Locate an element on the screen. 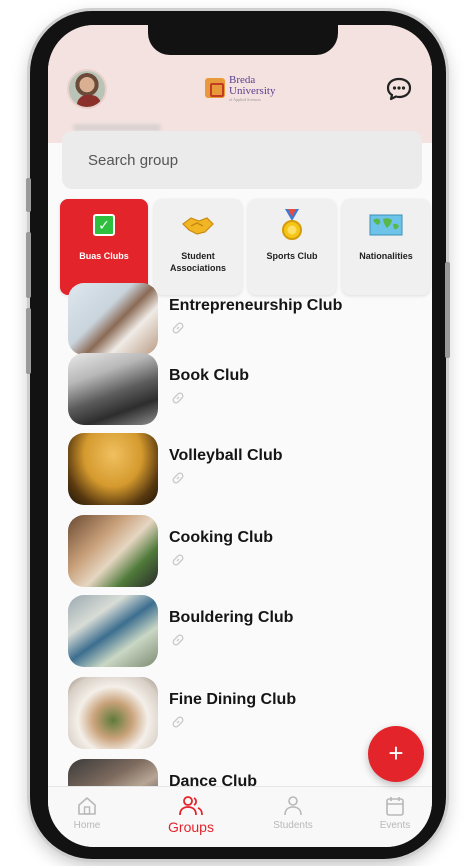 This screenshot has width=467, height=866. list-item: Bouldering Club is located at coordinates (250, 635).